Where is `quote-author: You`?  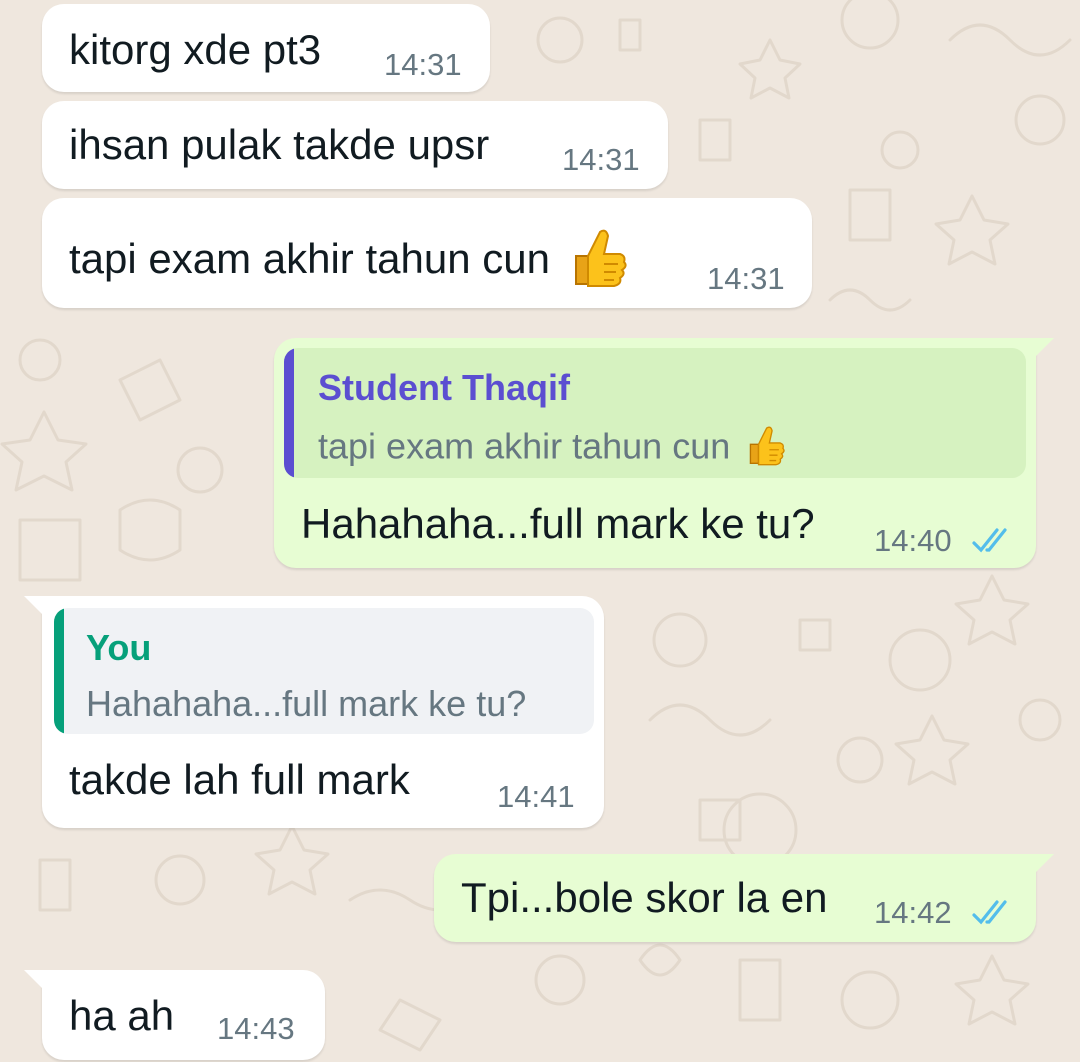
quote-author: You is located at coordinates (119, 647).